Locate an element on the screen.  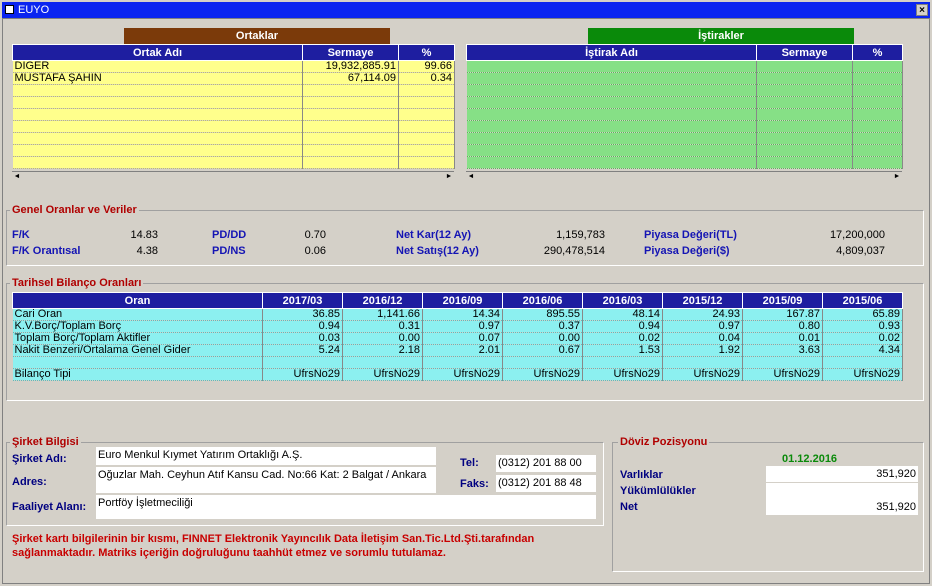
ratio-value-cell: 4.34 is located at coordinates (862, 350).